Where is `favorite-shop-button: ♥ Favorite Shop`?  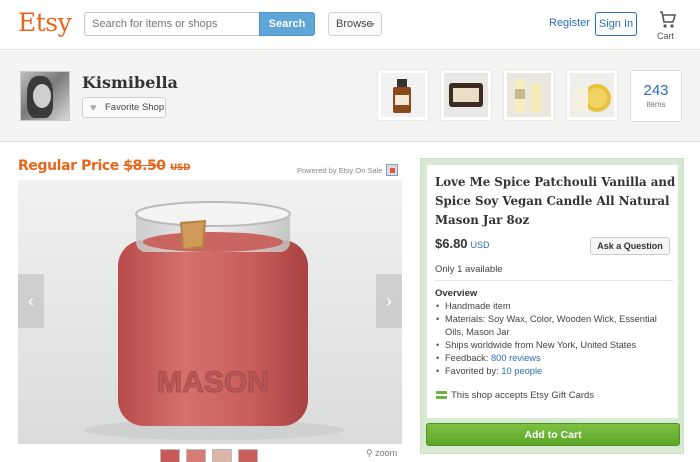 favorite-shop-button: ♥ Favorite Shop is located at coordinates (124, 107).